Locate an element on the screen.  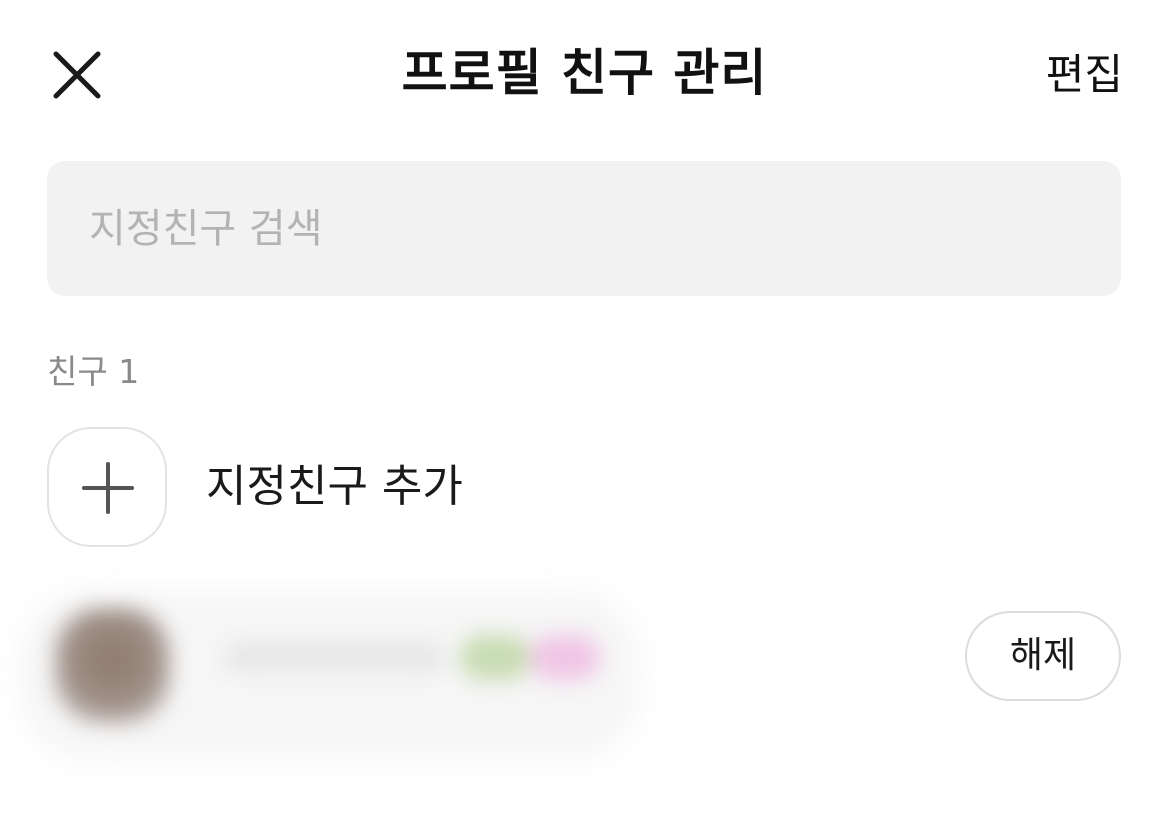
search-input is located at coordinates (589, 228).